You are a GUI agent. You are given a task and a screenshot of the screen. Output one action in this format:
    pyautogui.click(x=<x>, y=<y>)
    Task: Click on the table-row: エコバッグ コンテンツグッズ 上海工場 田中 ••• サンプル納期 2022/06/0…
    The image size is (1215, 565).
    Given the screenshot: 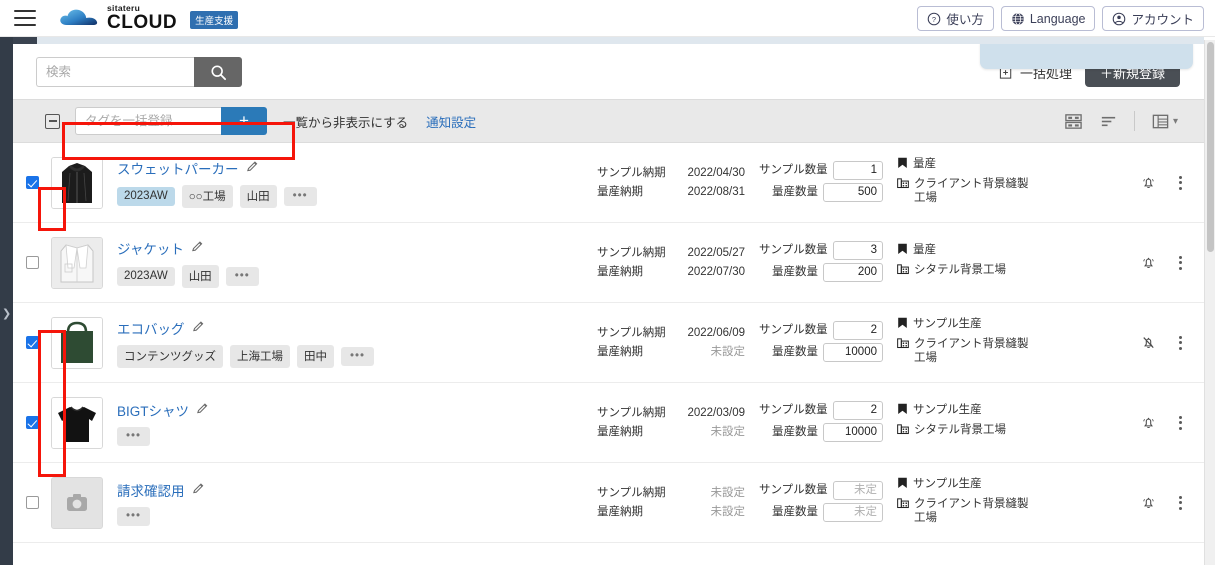 What is the action you would take?
    pyautogui.click(x=608, y=343)
    